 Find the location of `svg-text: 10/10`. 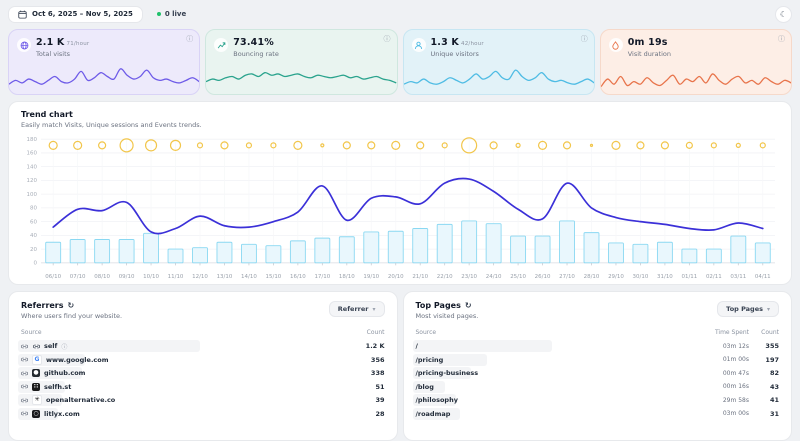

svg-text: 10/10 is located at coordinates (151, 277).